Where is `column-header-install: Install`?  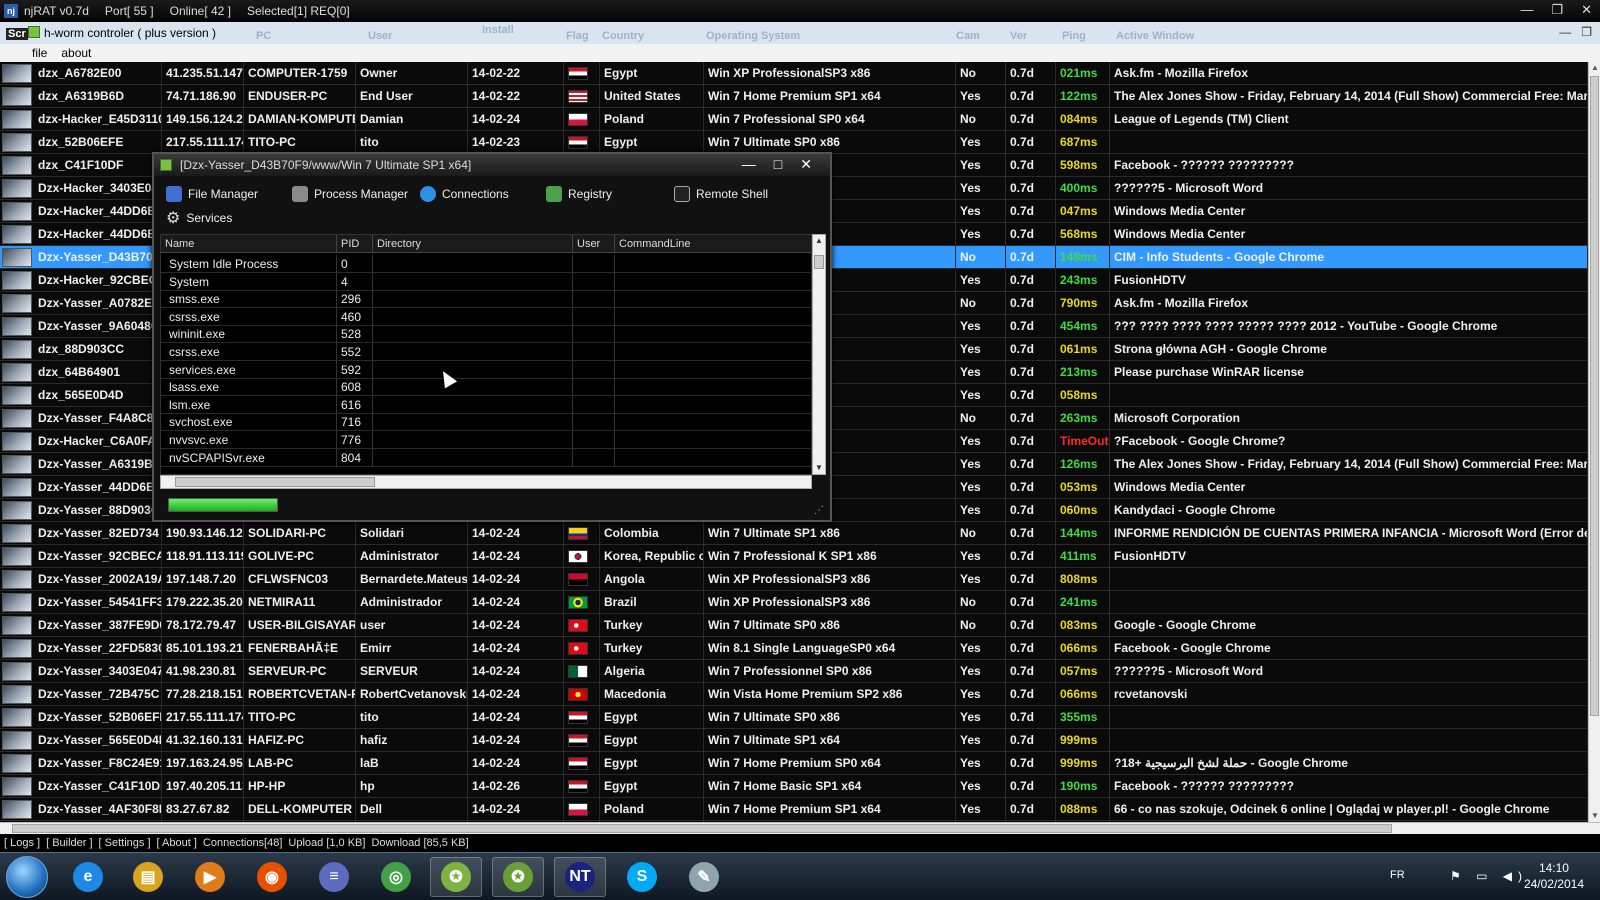 column-header-install: Install is located at coordinates (498, 30).